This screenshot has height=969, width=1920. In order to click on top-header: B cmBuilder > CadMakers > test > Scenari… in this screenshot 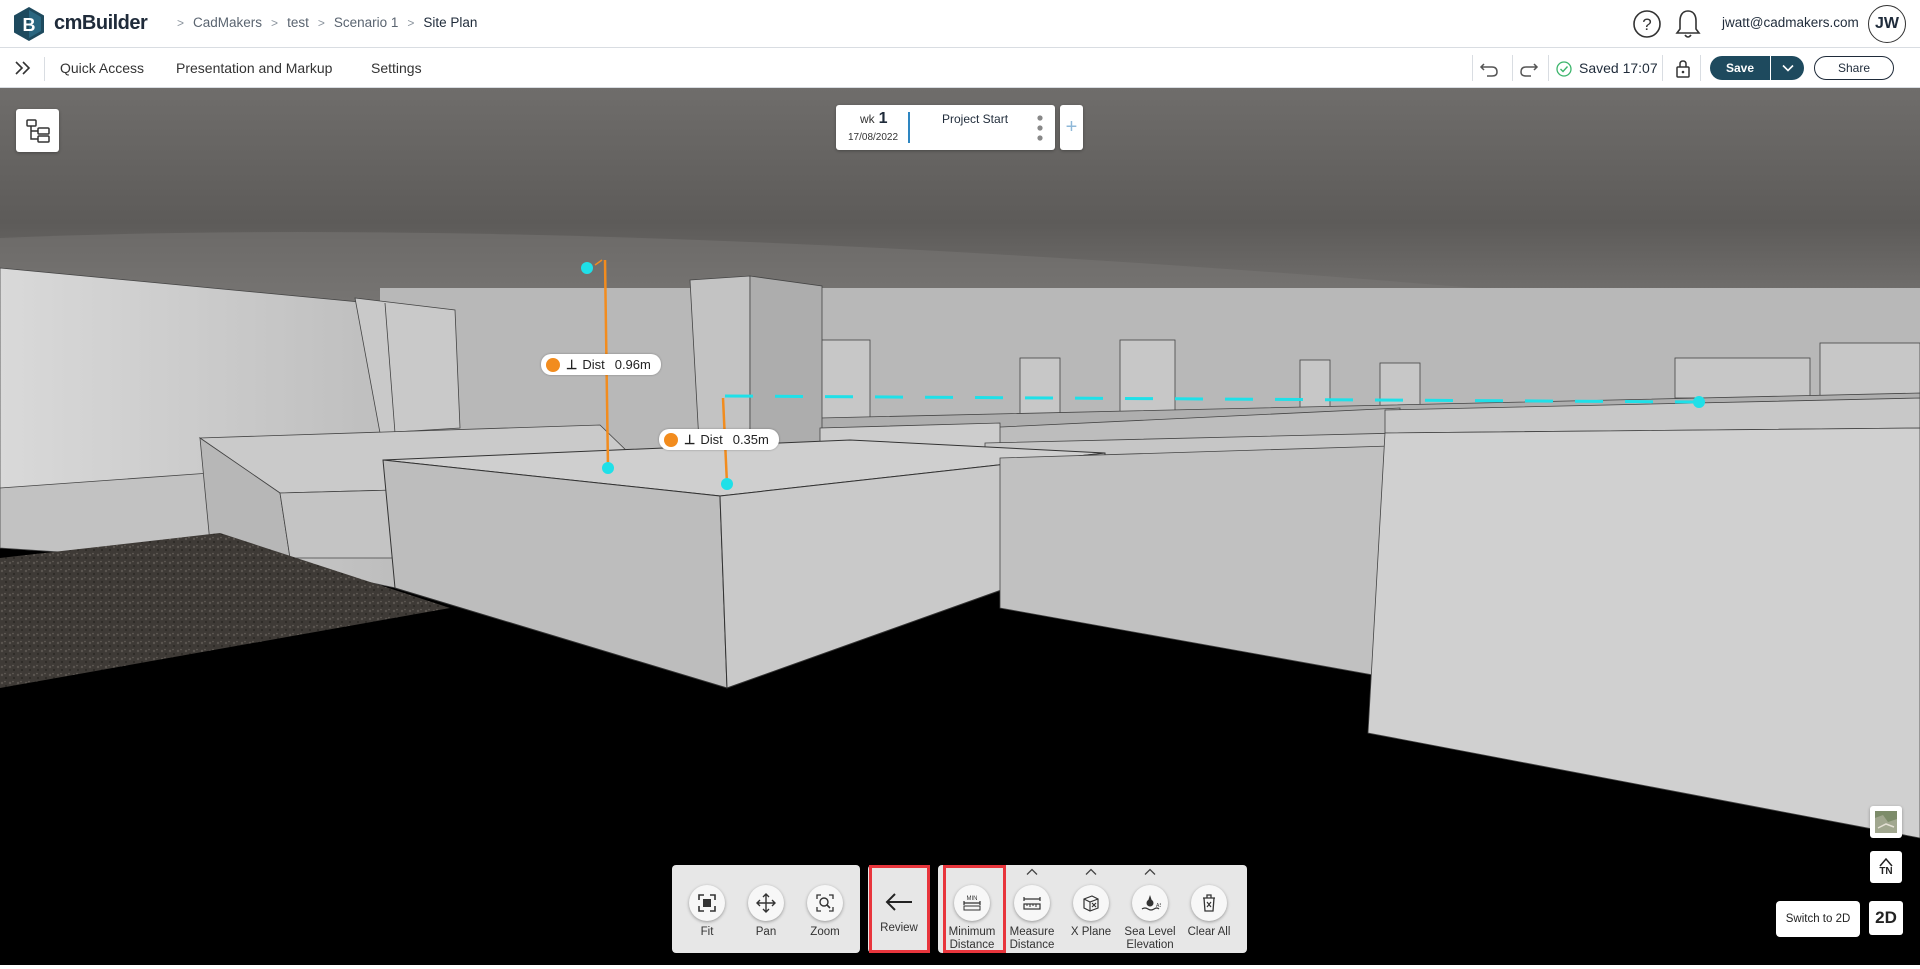, I will do `click(960, 24)`.